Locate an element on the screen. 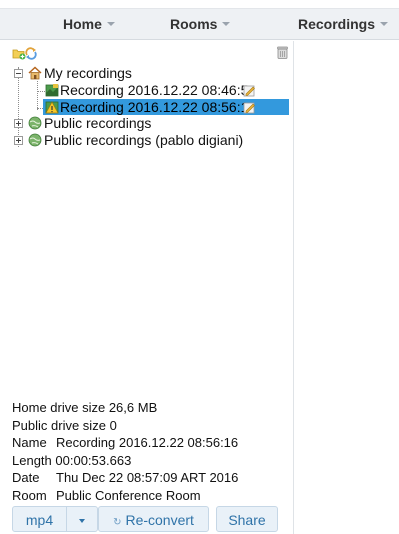 The height and width of the screenshot is (534, 399). nav-rooms-label: Rooms is located at coordinates (194, 24).